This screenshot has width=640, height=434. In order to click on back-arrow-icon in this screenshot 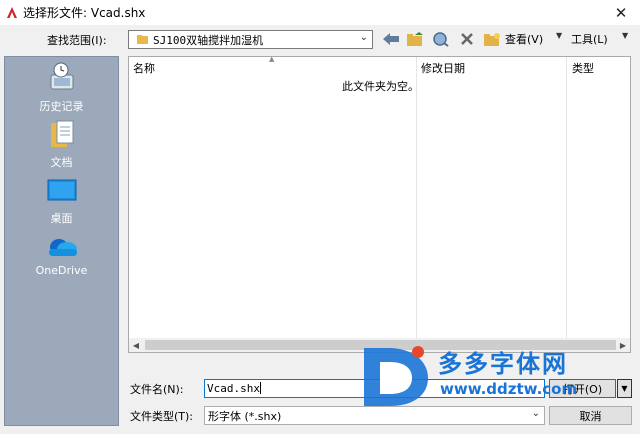, I will do `click(391, 39)`.